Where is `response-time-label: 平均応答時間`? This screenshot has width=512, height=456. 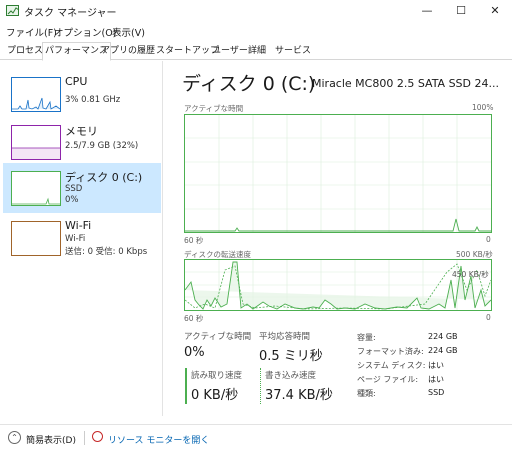
response-time-label: 平均応答時間 is located at coordinates (285, 337).